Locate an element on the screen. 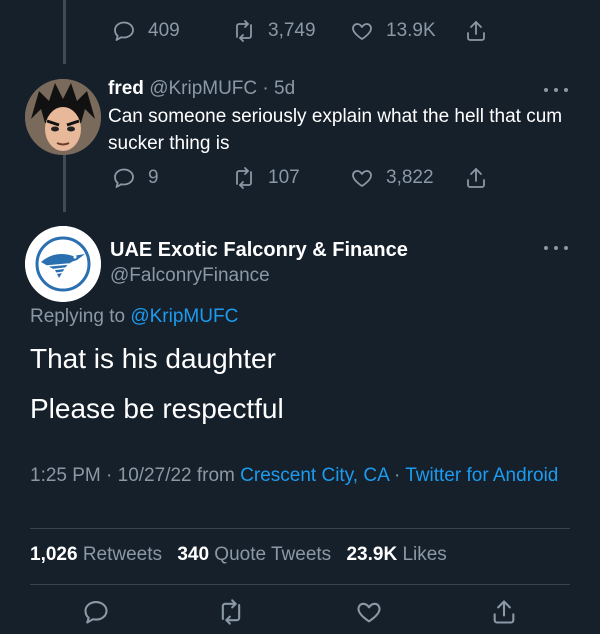 Image resolution: width=600 pixels, height=634 pixels. retweet-count: 3,749 is located at coordinates (292, 30).